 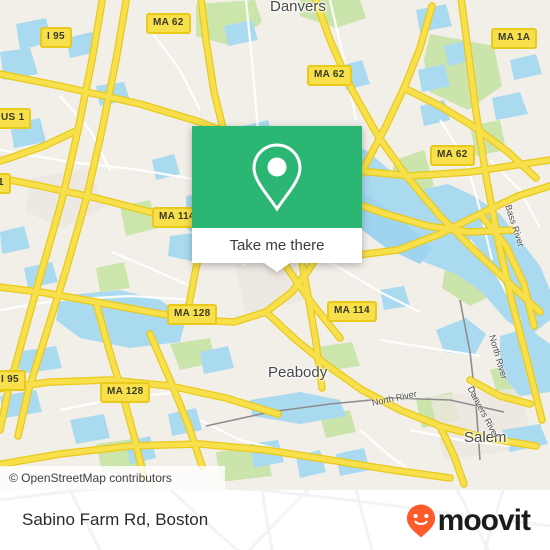 What do you see at coordinates (5, 183) in the screenshot?
I see `route-shield-route1: 1` at bounding box center [5, 183].